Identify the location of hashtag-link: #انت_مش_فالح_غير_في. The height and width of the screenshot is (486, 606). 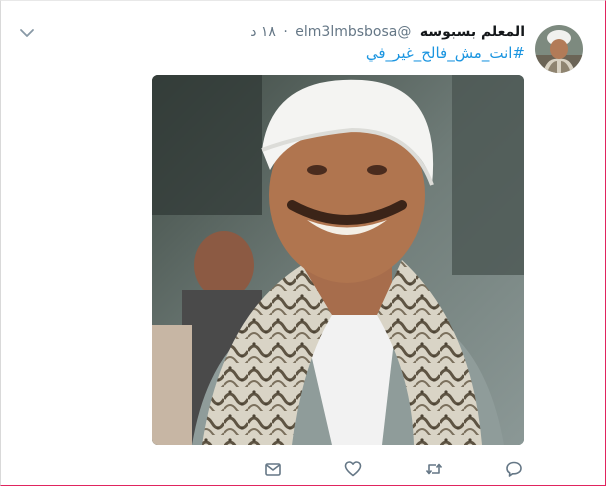
(445, 53).